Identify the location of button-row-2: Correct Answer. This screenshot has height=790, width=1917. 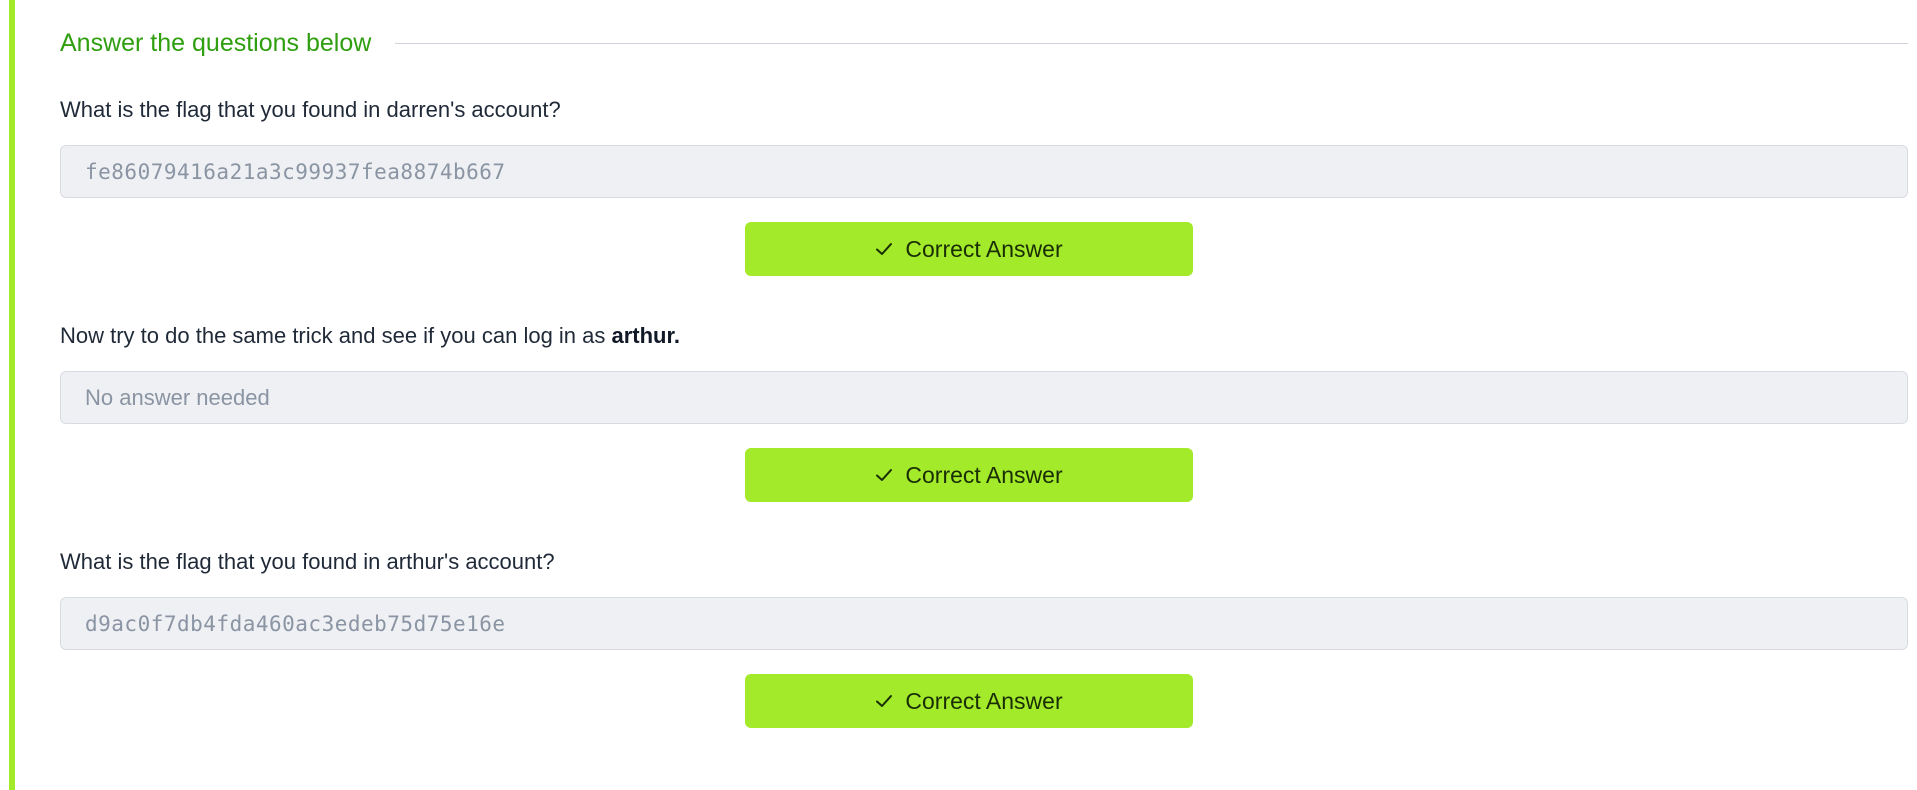
(984, 475).